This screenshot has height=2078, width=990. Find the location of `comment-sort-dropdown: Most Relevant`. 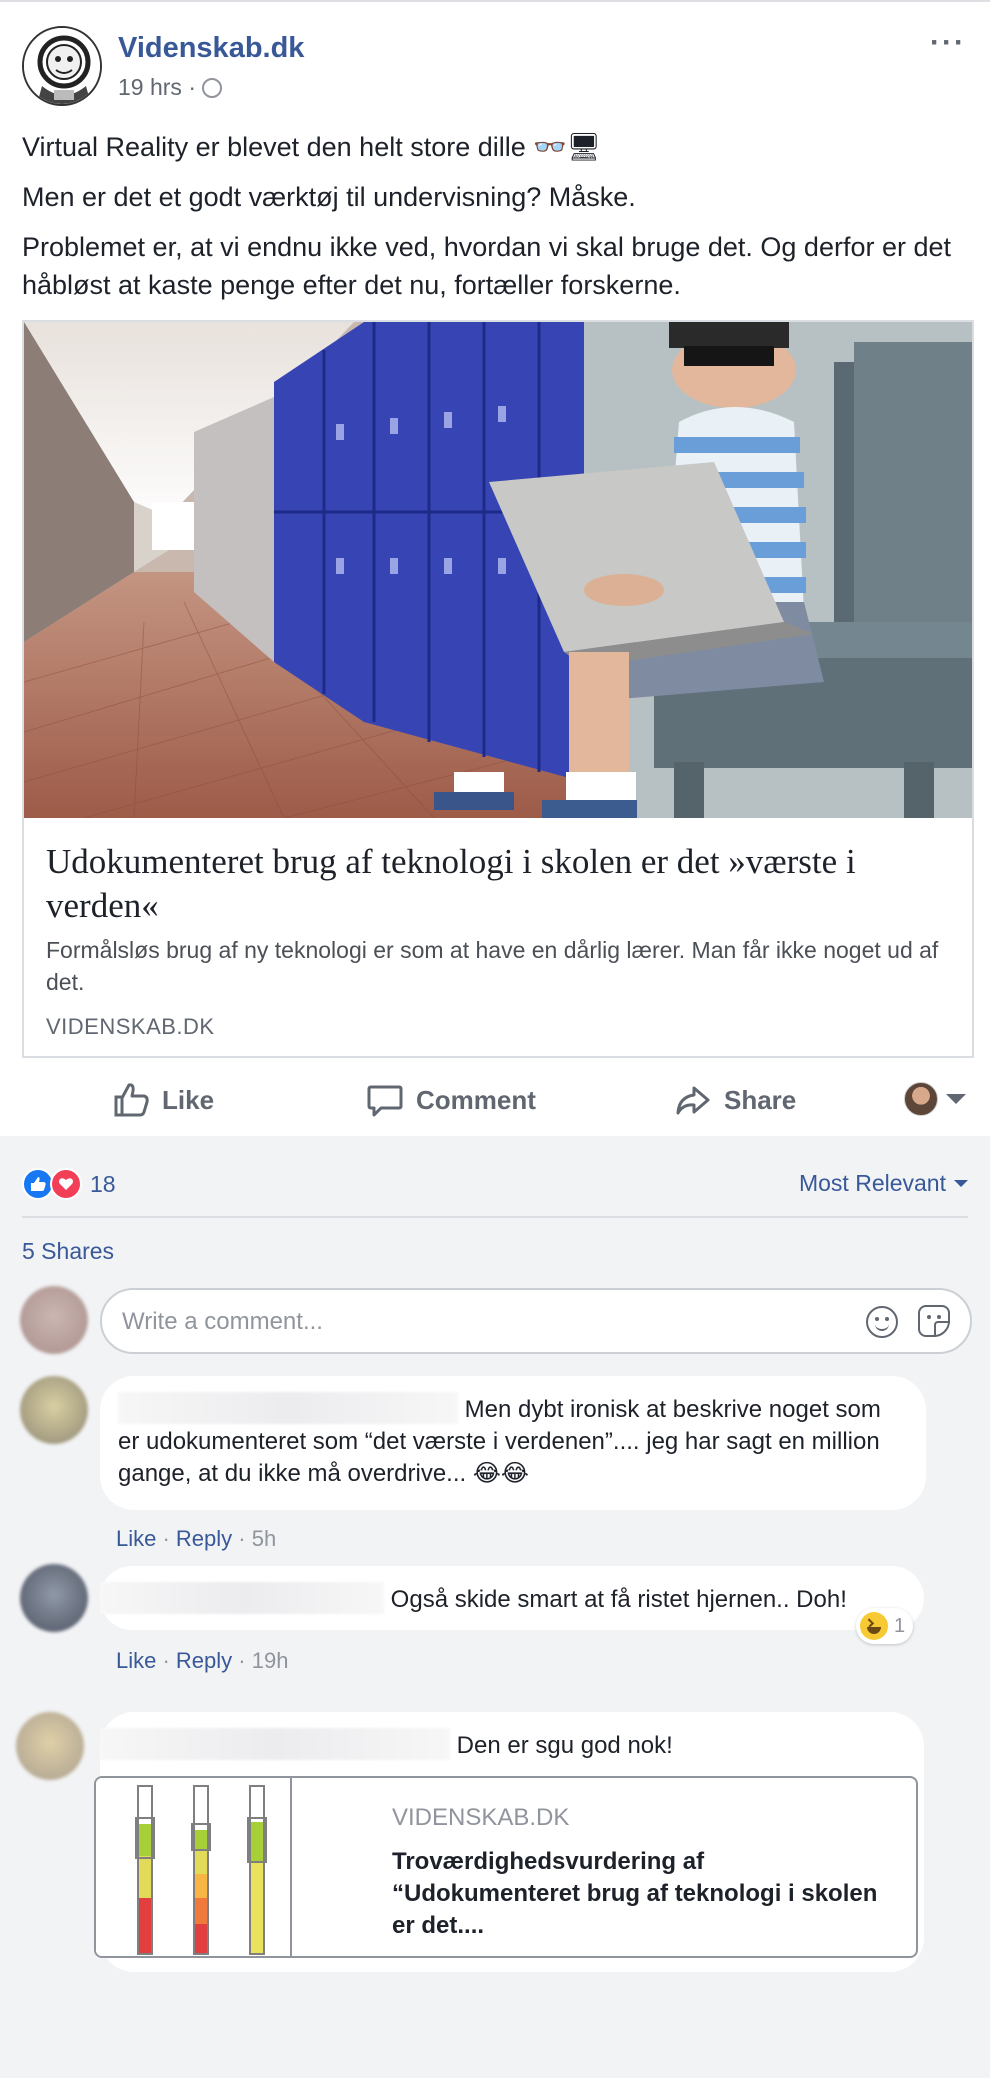

comment-sort-dropdown: Most Relevant is located at coordinates (883, 1183).